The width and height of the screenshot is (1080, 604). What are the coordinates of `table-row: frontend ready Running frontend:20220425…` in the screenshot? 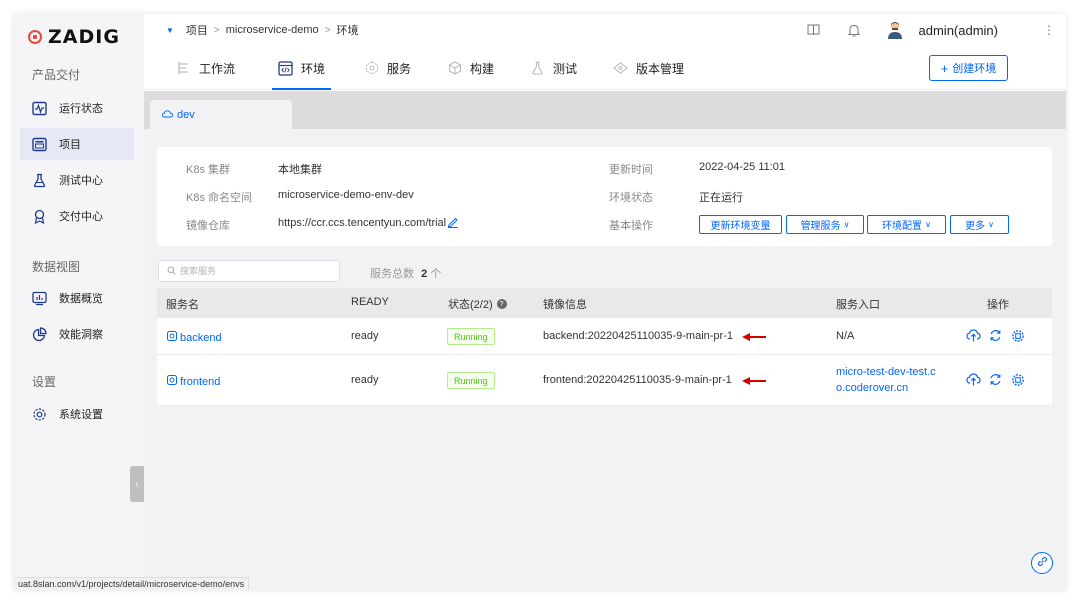 It's located at (604, 380).